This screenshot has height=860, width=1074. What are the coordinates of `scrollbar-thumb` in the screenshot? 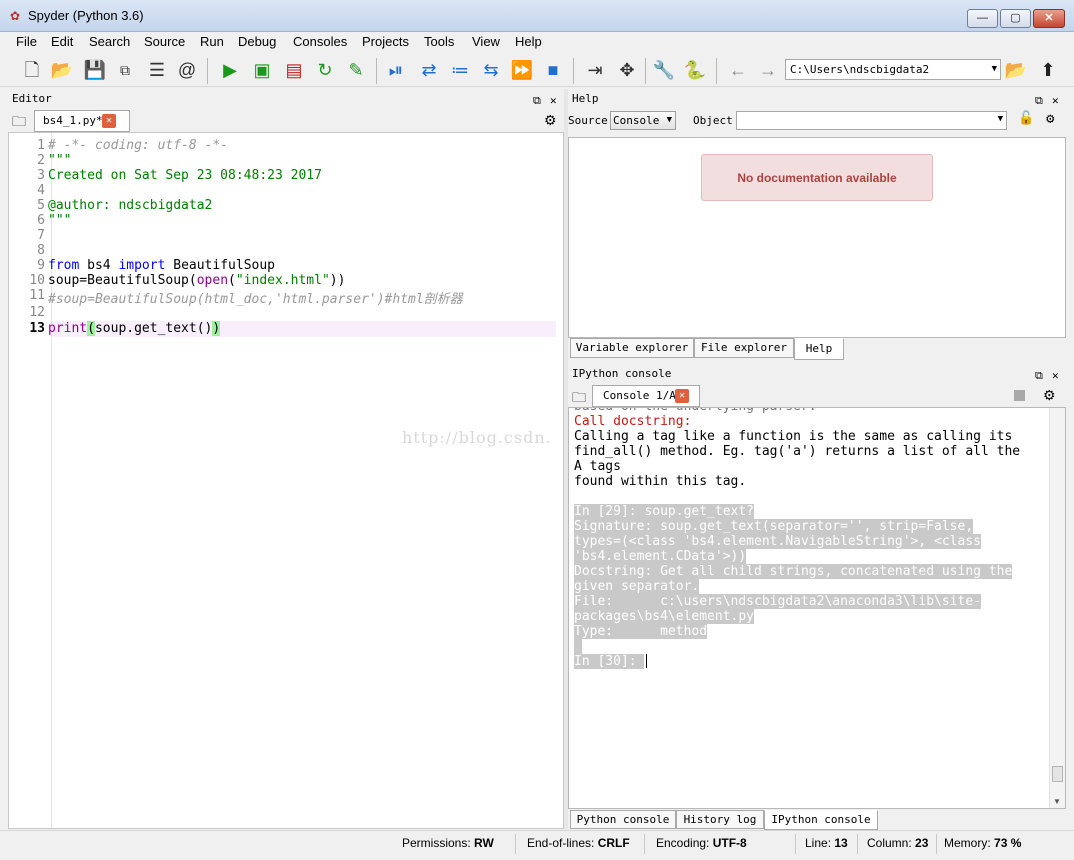 It's located at (1057, 774).